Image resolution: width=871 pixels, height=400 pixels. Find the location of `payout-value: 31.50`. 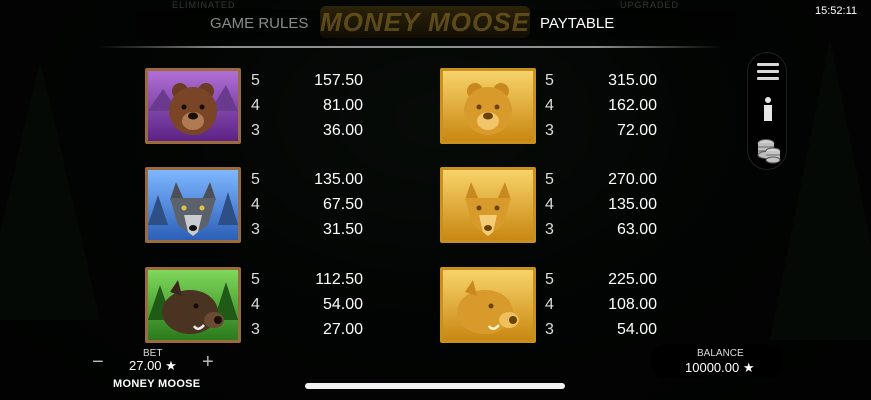

payout-value: 31.50 is located at coordinates (342, 229).